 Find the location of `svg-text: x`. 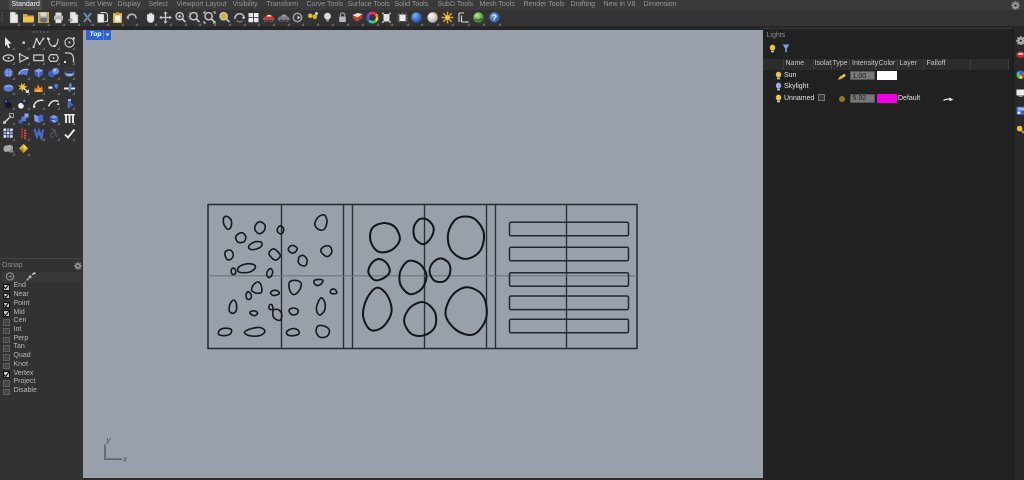

svg-text: x is located at coordinates (125, 458).